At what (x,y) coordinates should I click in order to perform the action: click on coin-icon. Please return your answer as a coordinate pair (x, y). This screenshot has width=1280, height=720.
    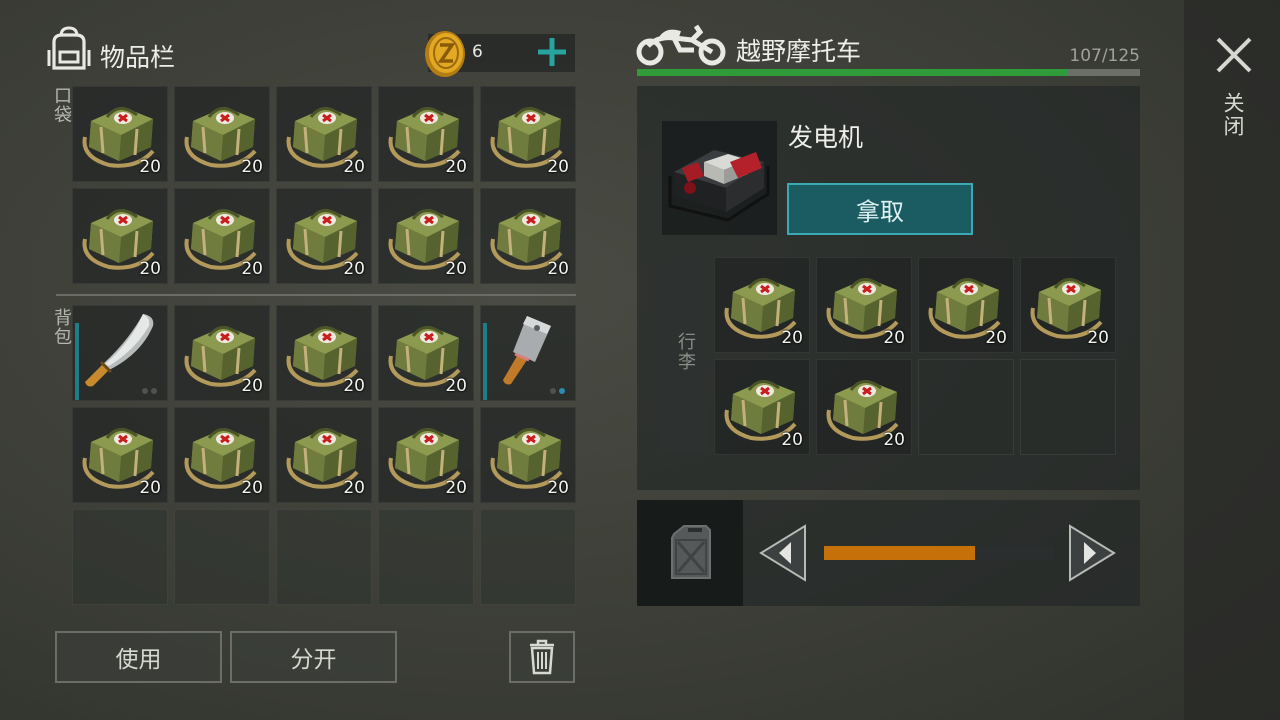
    Looking at the image, I should click on (445, 54).